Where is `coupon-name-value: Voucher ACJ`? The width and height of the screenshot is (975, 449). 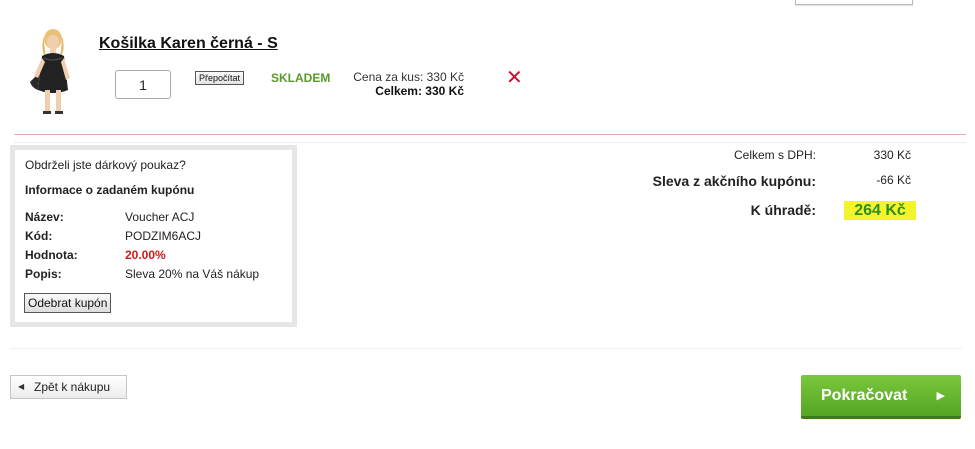 coupon-name-value: Voucher ACJ is located at coordinates (160, 217).